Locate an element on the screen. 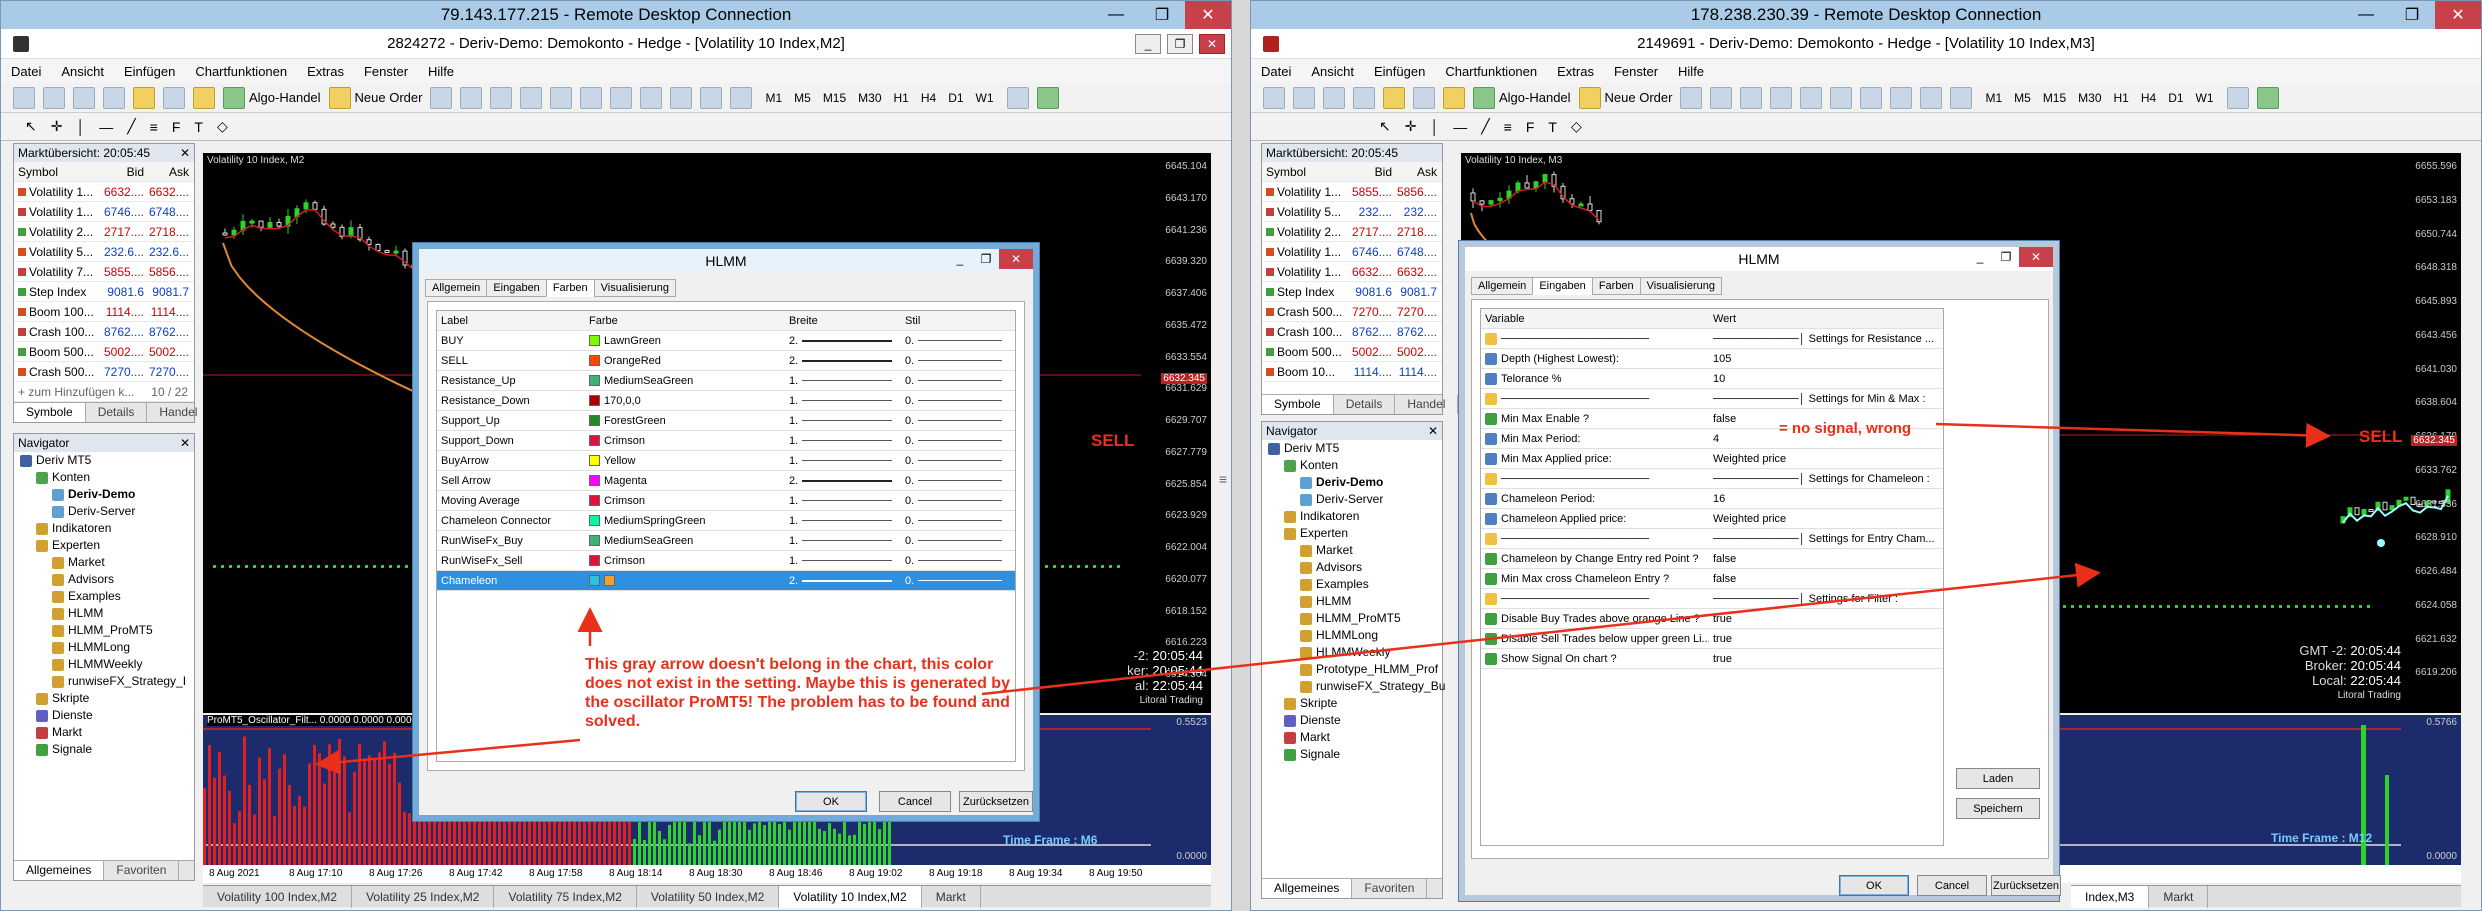 The image size is (2482, 911). navigator-item: Experten is located at coordinates (104, 545).